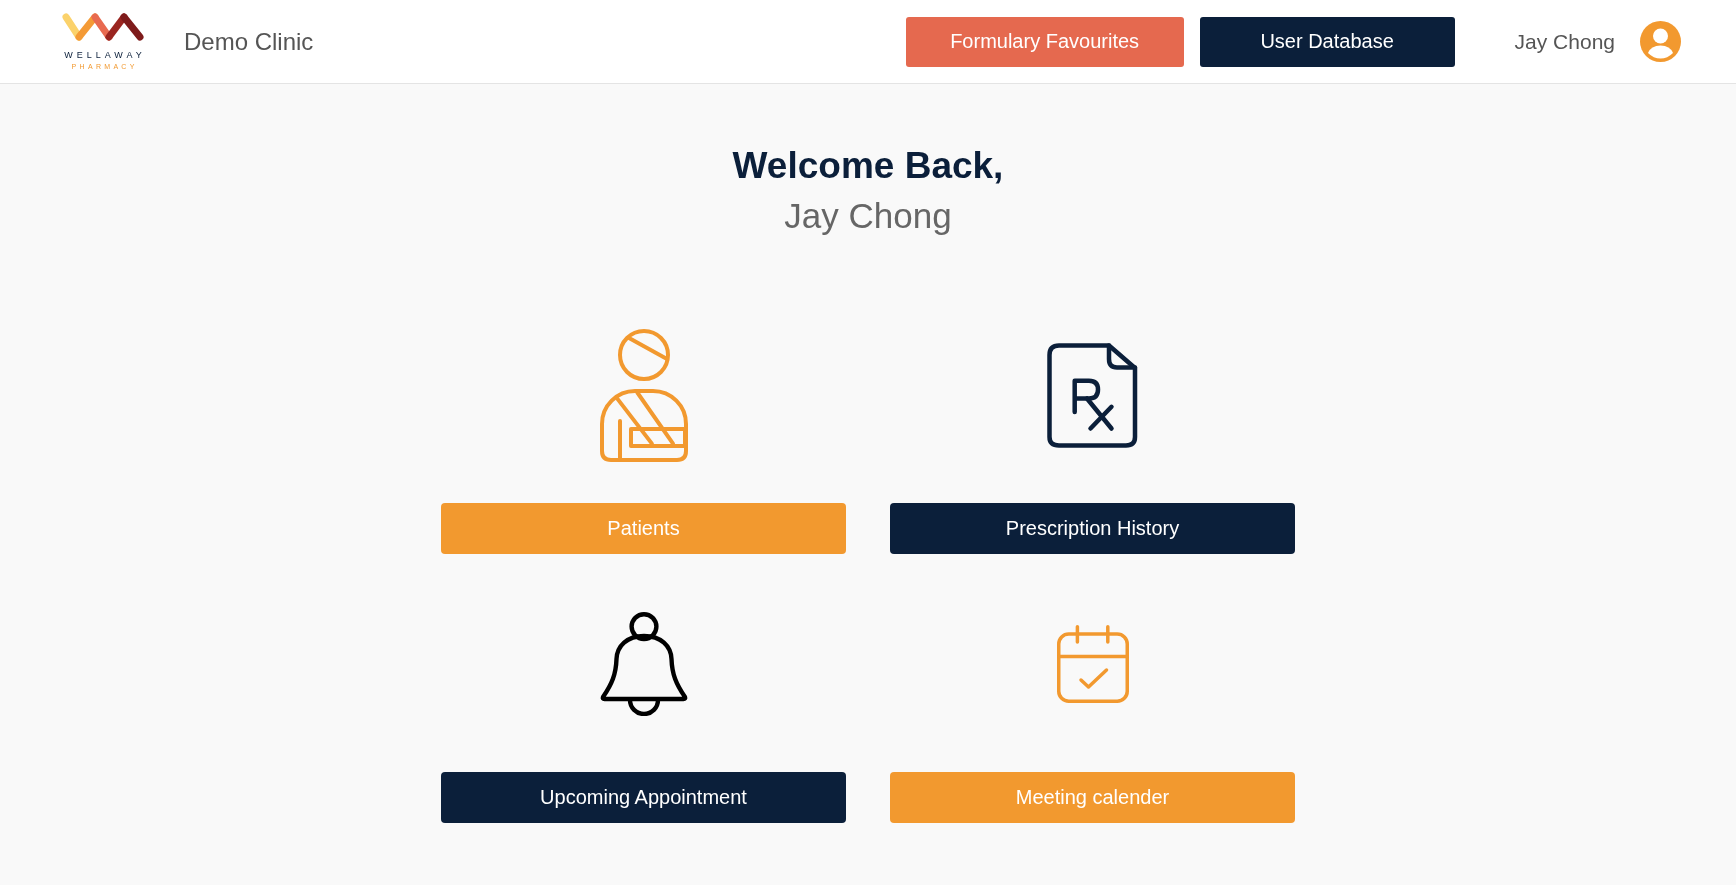  Describe the element at coordinates (1660, 41) in the screenshot. I see `user-avatar-icon` at that location.